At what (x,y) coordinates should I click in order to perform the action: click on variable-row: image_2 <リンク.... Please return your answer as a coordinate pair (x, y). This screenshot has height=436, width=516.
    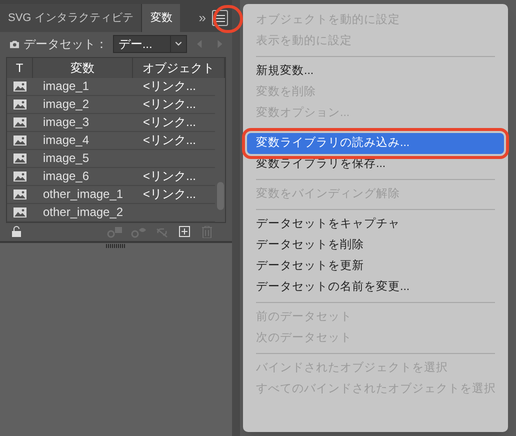
    Looking at the image, I should click on (111, 105).